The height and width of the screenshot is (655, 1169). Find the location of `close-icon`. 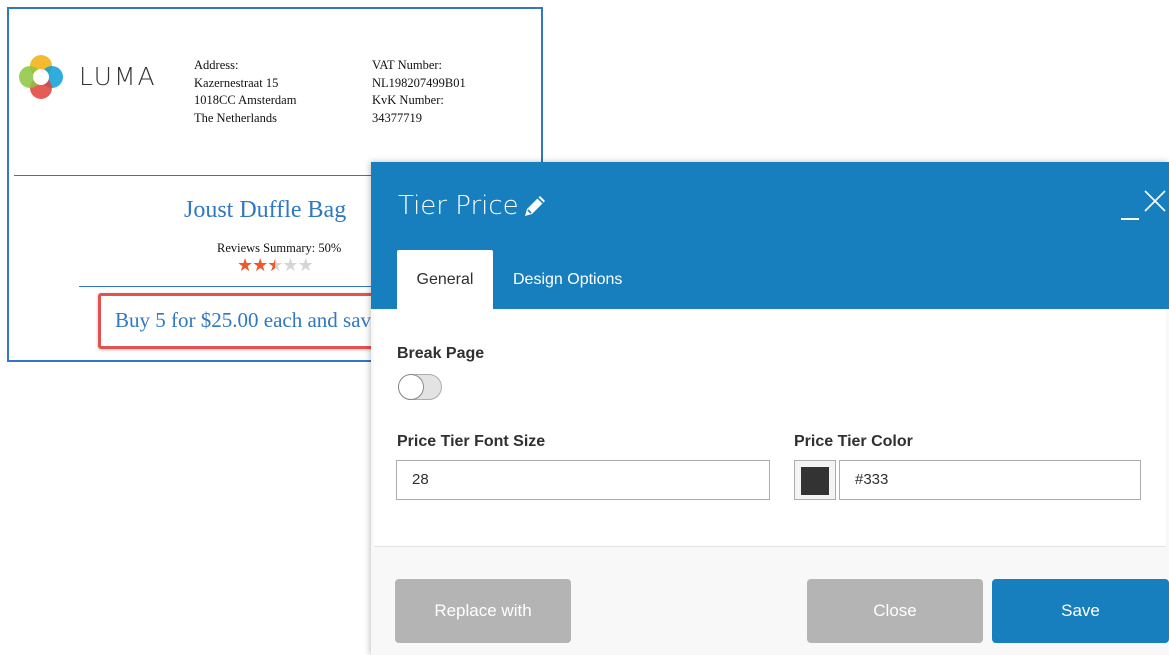

close-icon is located at coordinates (1155, 201).